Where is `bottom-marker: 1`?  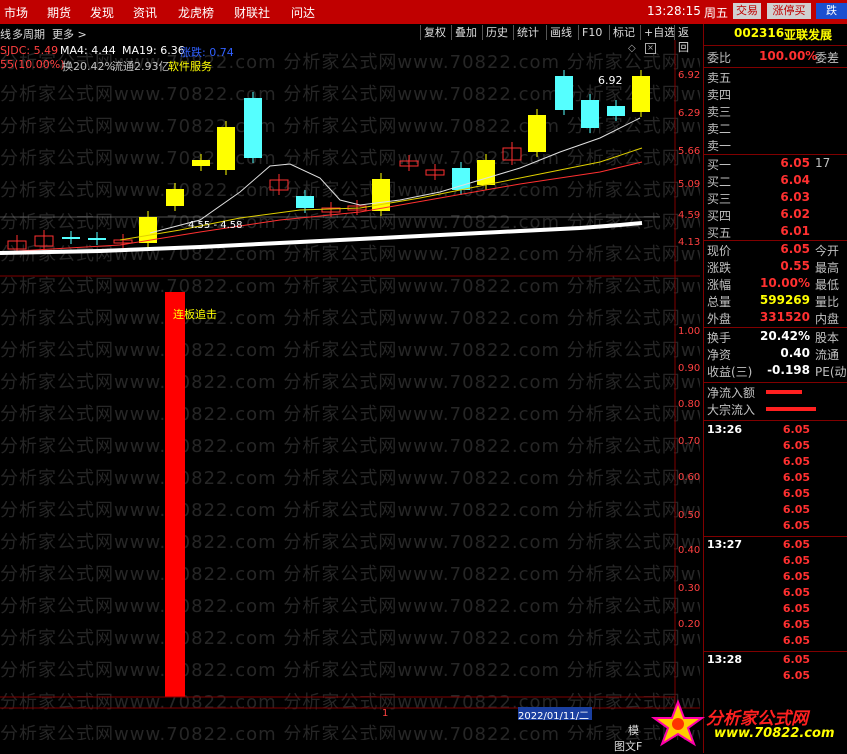
bottom-marker: 1 is located at coordinates (385, 713).